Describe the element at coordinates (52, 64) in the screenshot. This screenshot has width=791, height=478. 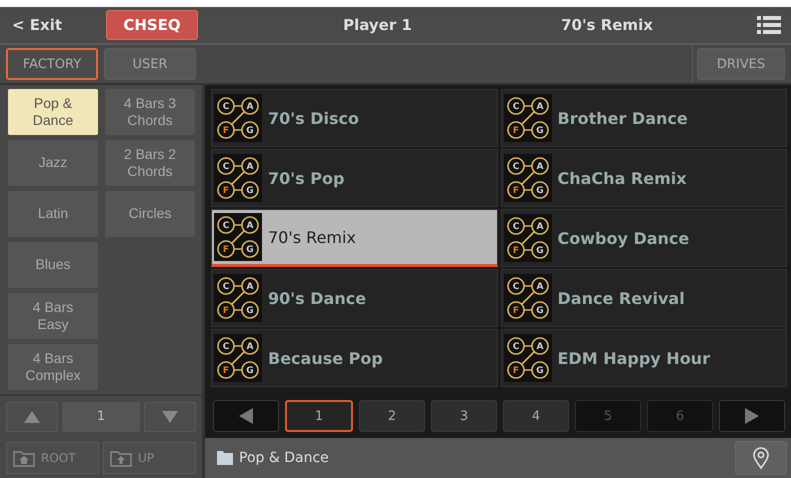
I see `tab: FACTORY` at that location.